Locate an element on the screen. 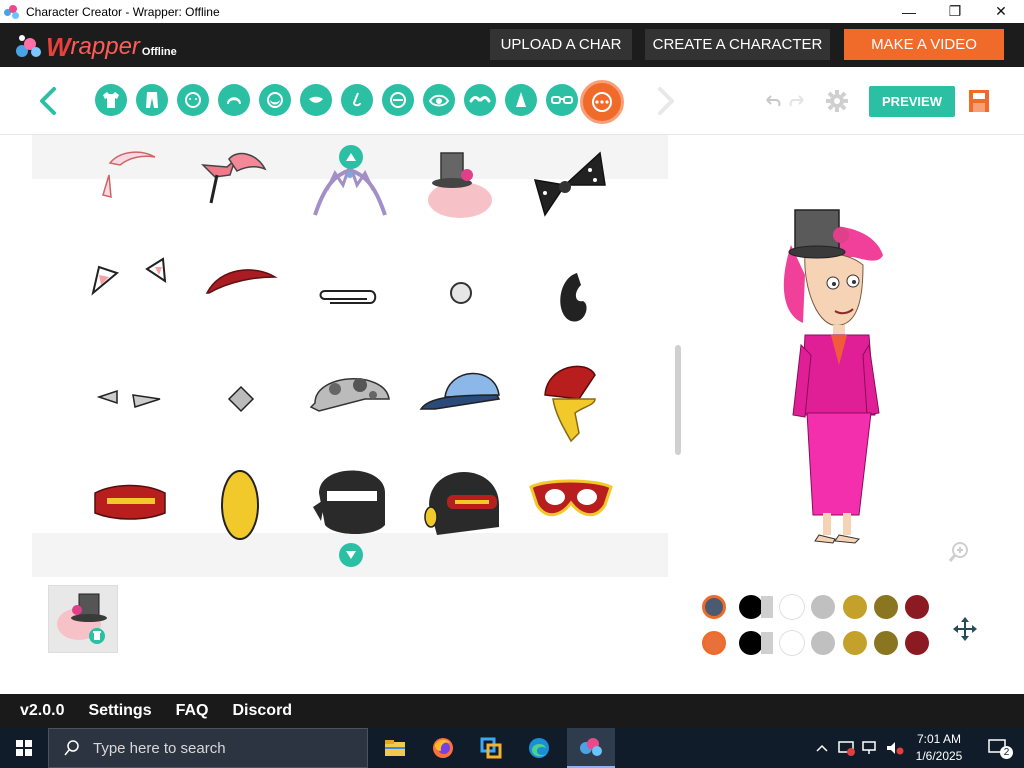 This screenshot has height=768, width=1024. mouth-icon is located at coordinates (316, 100).